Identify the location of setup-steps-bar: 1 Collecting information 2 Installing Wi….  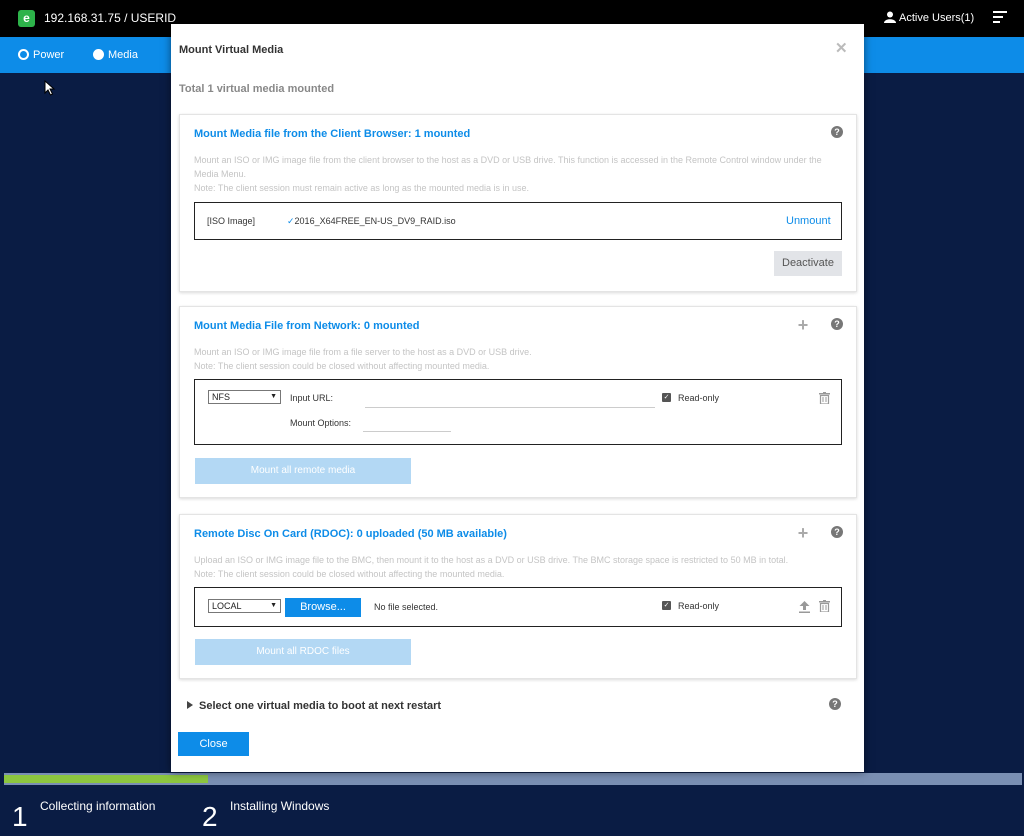
(512, 810).